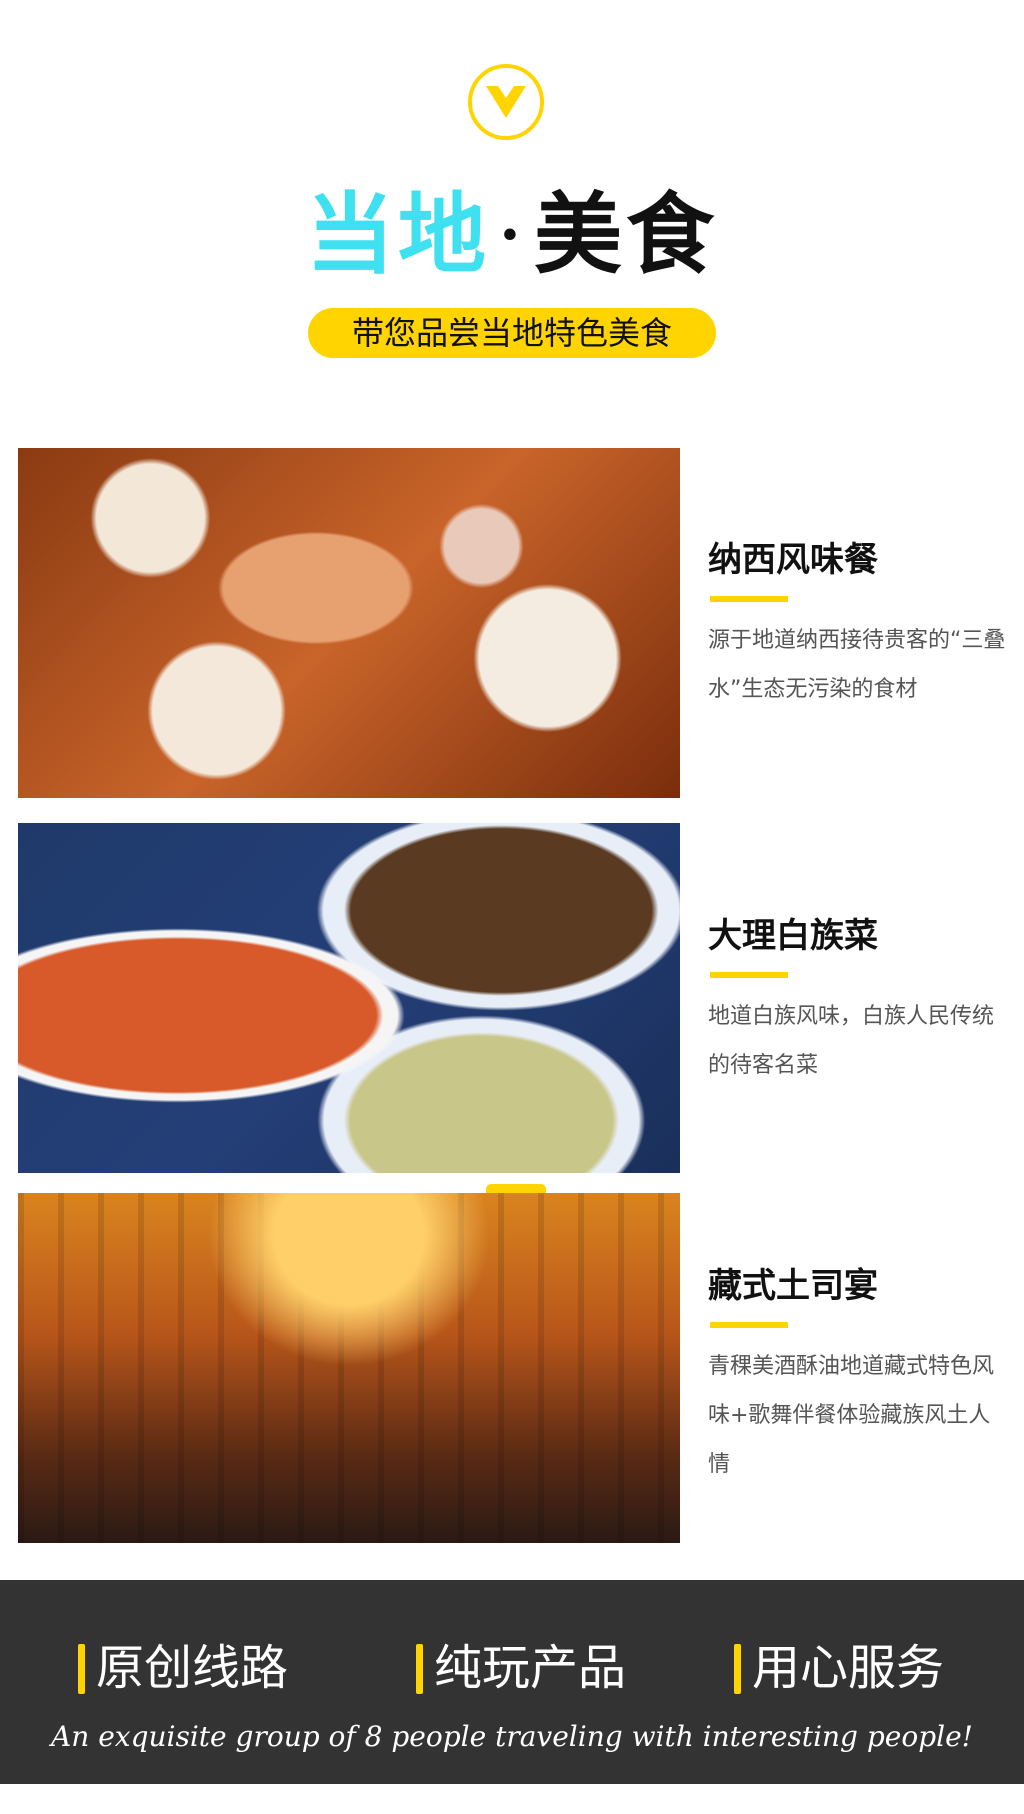 This screenshot has width=1024, height=1814. Describe the element at coordinates (349, 1368) in the screenshot. I see `tibetan-banquet-photo` at that location.